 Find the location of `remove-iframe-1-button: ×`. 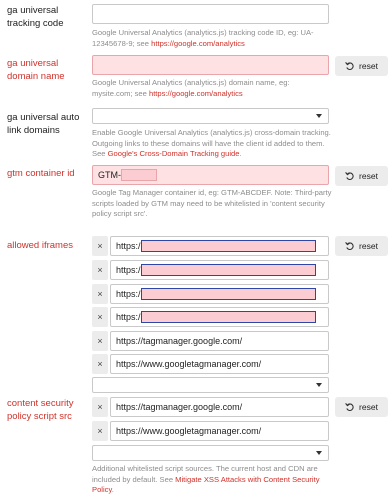

remove-iframe-1-button: × is located at coordinates (100, 246).